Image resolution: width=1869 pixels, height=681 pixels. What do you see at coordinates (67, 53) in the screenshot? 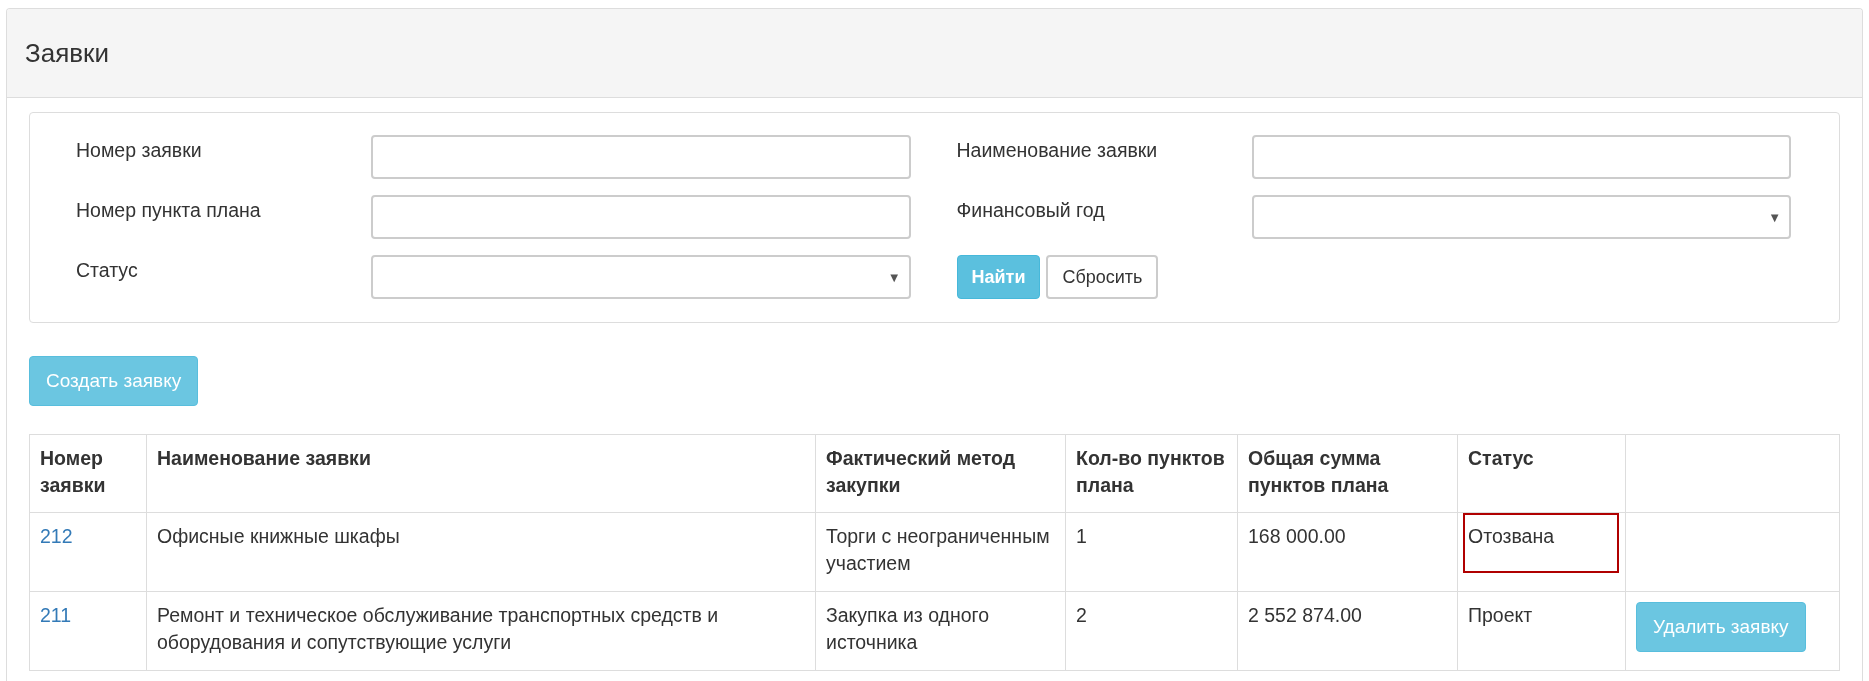
I see `panel-title: Заявки` at bounding box center [67, 53].